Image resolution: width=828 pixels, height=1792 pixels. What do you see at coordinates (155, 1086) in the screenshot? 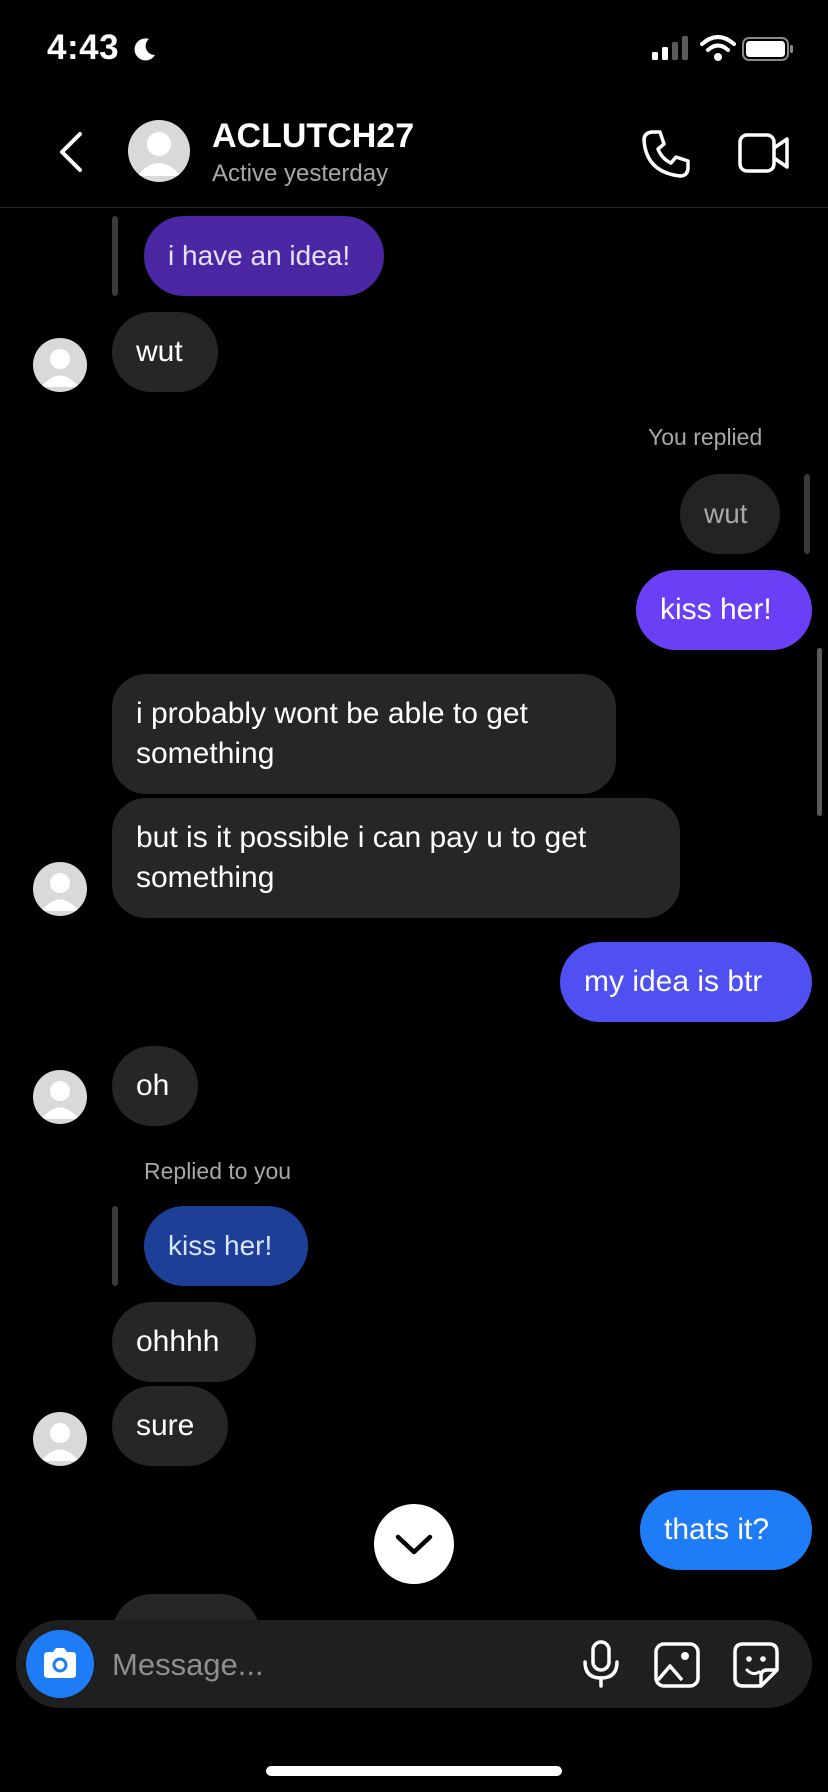
I see `incoming-message: oh` at bounding box center [155, 1086].